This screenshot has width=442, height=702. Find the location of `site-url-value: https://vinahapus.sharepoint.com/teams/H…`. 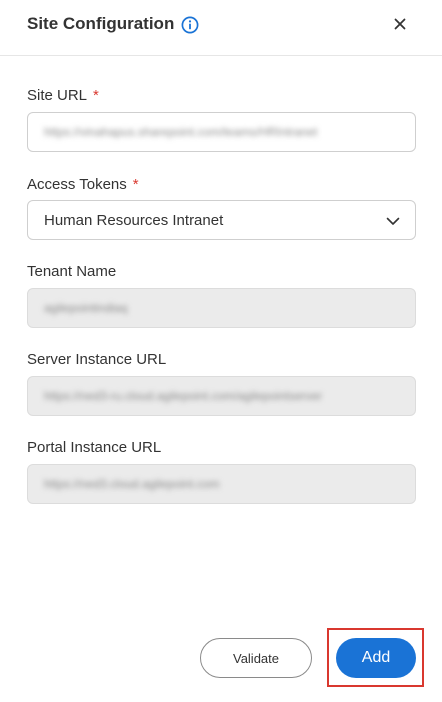

site-url-value: https://vinahapus.sharepoint.com/teams/H… is located at coordinates (181, 132).